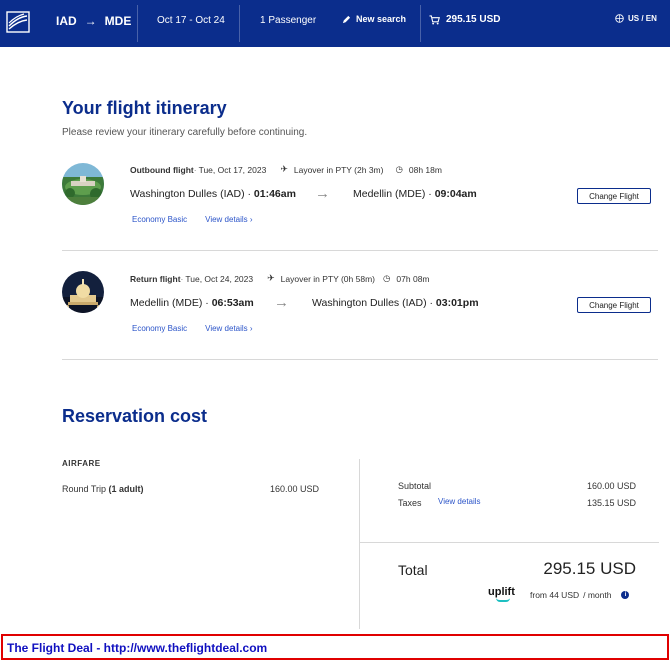 This screenshot has height=662, width=670. I want to click on uplift-smile-icon, so click(503, 600).